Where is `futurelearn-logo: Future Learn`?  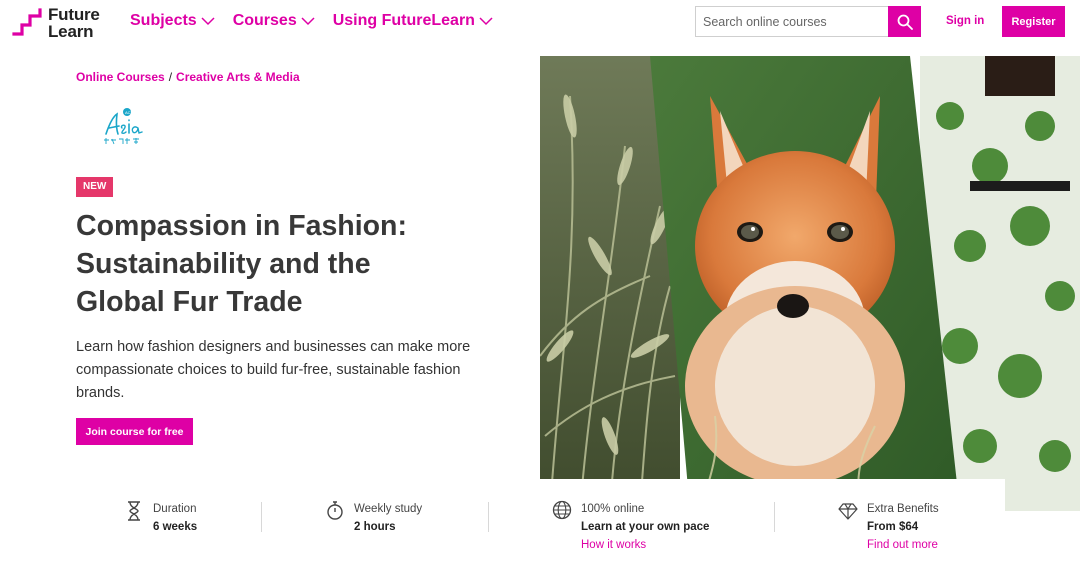 futurelearn-logo: Future Learn is located at coordinates (56, 23).